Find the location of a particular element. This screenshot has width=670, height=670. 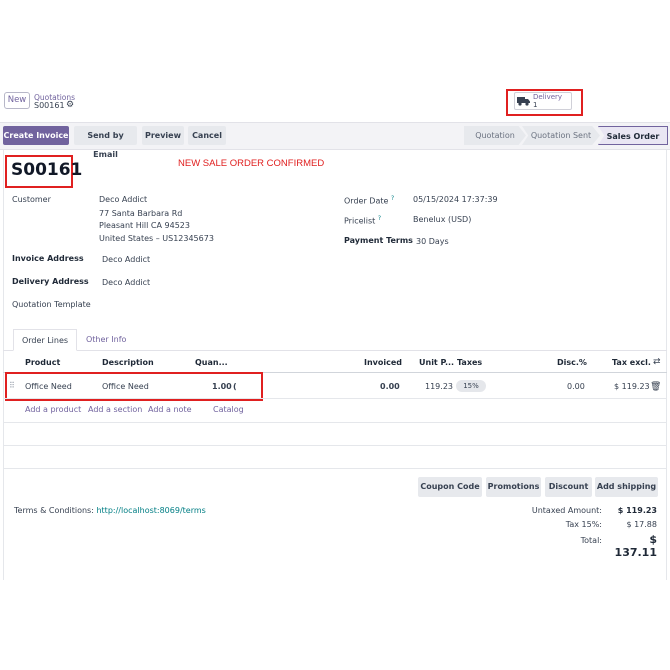

breadcrumb-record-name: S00161 is located at coordinates (49, 105).